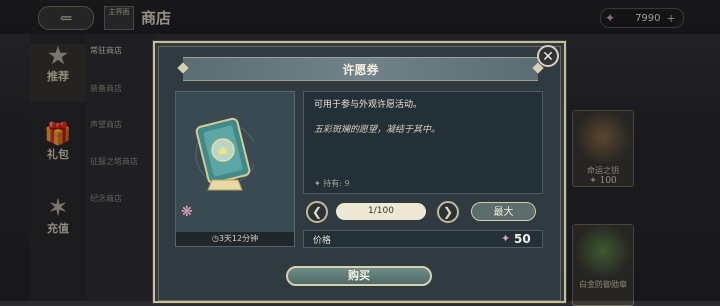 The width and height of the screenshot is (720, 306). I want to click on decrease-quantity-button: ❮, so click(317, 212).